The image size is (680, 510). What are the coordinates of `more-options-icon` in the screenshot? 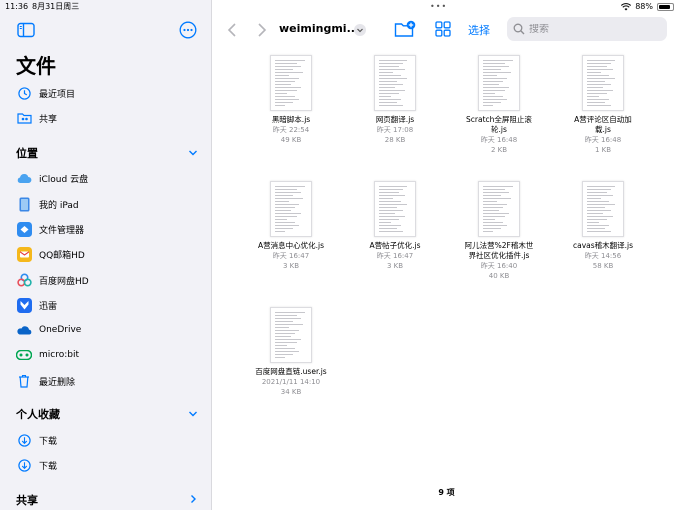 It's located at (188, 30).